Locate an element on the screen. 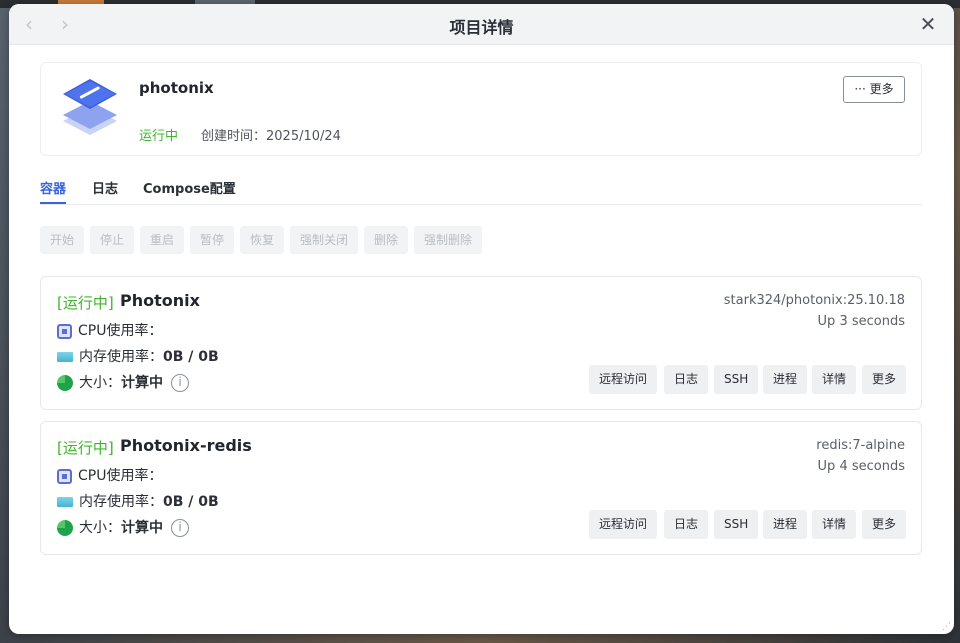  force-stop-button: 强制关闭 is located at coordinates (324, 240).